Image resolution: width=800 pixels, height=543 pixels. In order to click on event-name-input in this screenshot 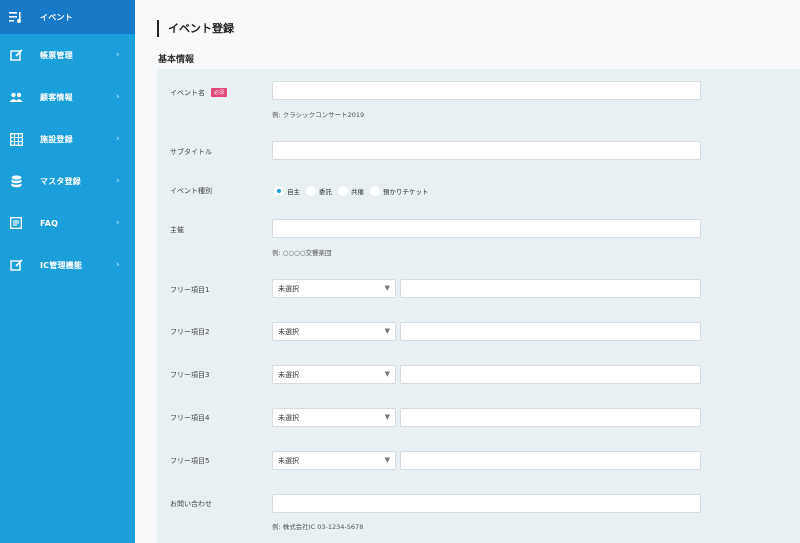, I will do `click(486, 90)`.